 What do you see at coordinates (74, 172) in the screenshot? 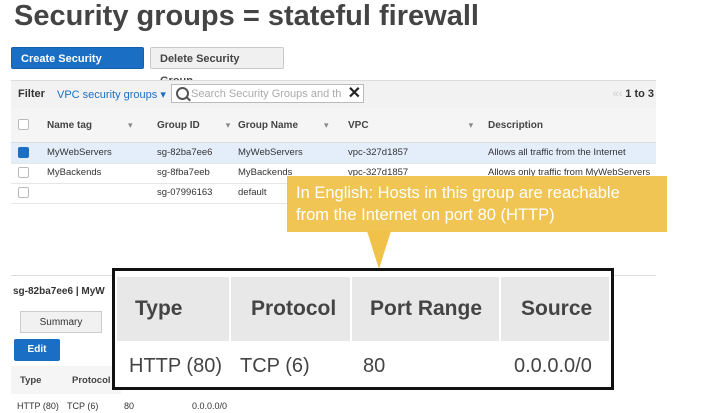
I see `cell-name-tag: MyBackends` at bounding box center [74, 172].